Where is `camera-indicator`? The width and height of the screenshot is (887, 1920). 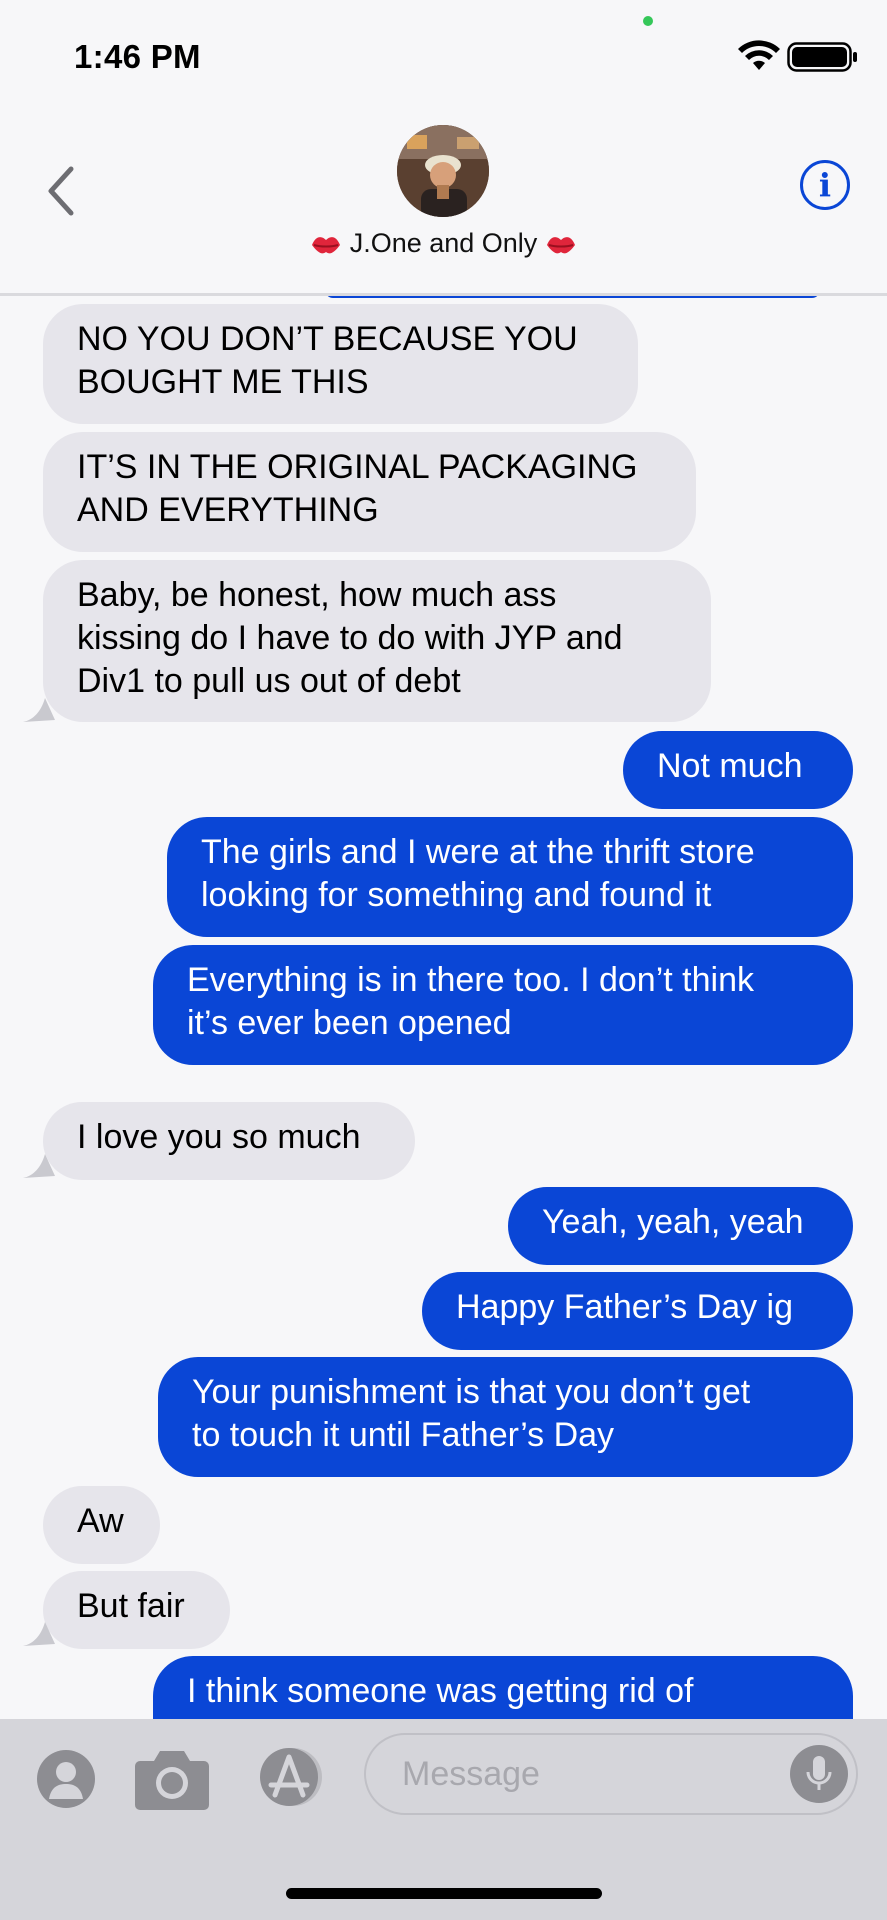 camera-indicator is located at coordinates (648, 21).